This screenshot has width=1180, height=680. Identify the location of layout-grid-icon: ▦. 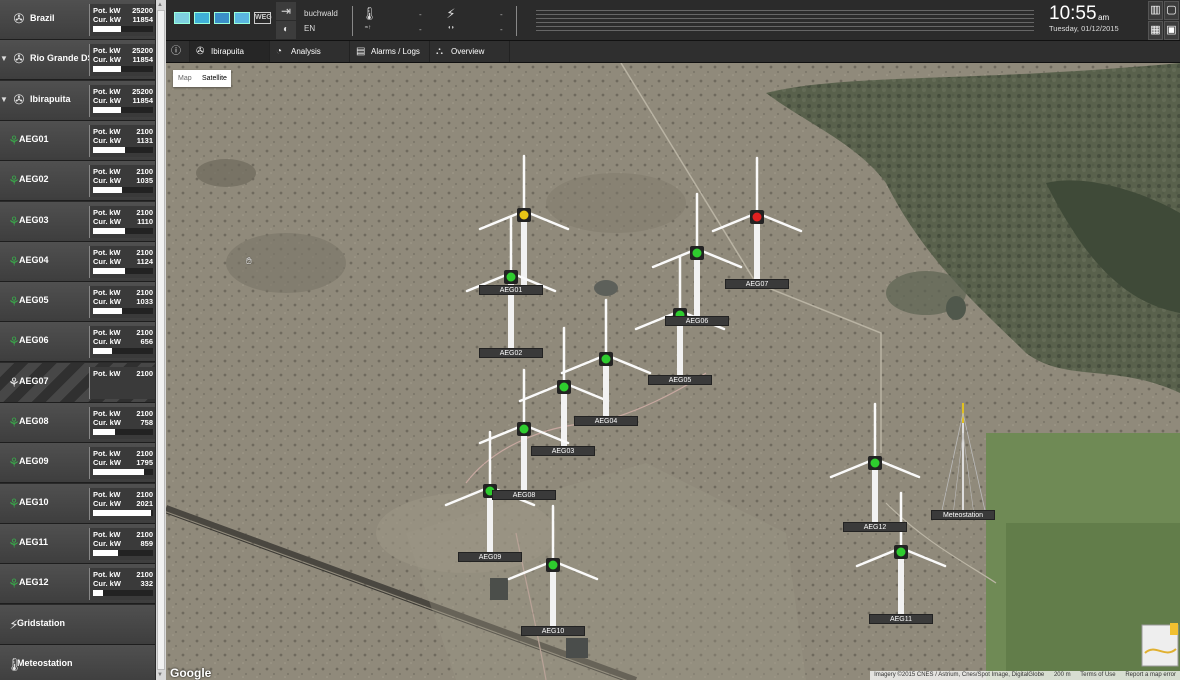
(1155, 30).